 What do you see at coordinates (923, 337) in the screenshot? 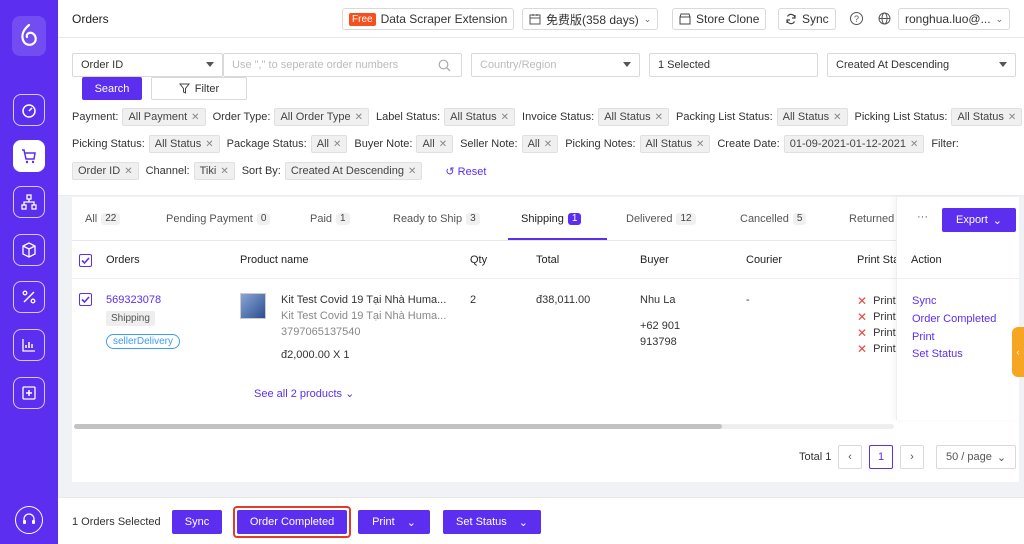
I see `action-print-link: Print` at bounding box center [923, 337].